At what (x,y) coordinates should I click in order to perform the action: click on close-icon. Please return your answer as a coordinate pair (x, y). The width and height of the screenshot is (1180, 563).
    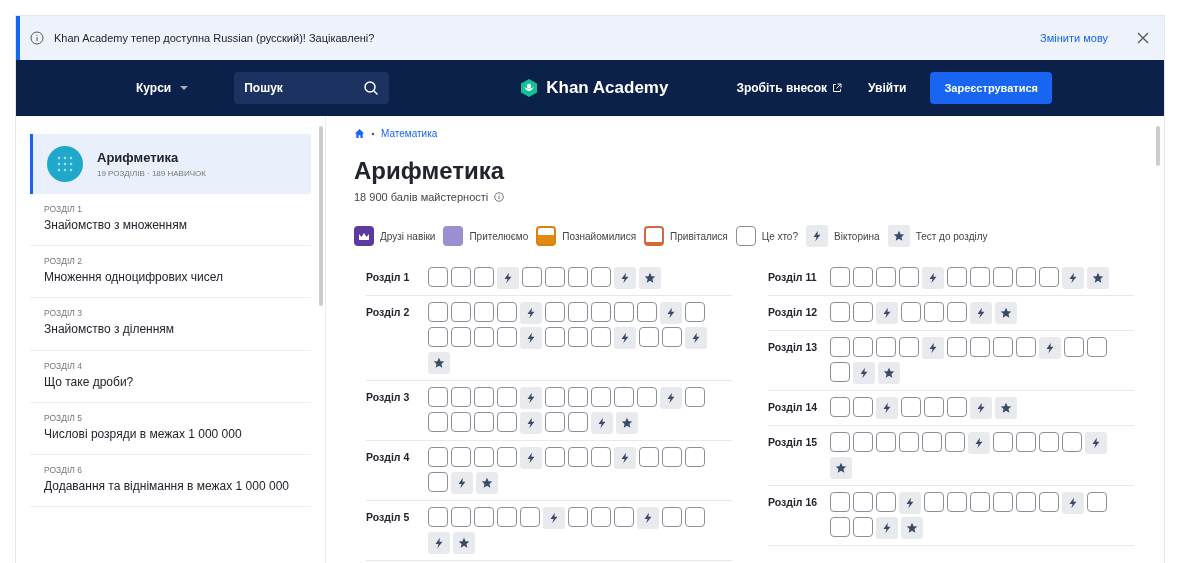
    Looking at the image, I should click on (1143, 38).